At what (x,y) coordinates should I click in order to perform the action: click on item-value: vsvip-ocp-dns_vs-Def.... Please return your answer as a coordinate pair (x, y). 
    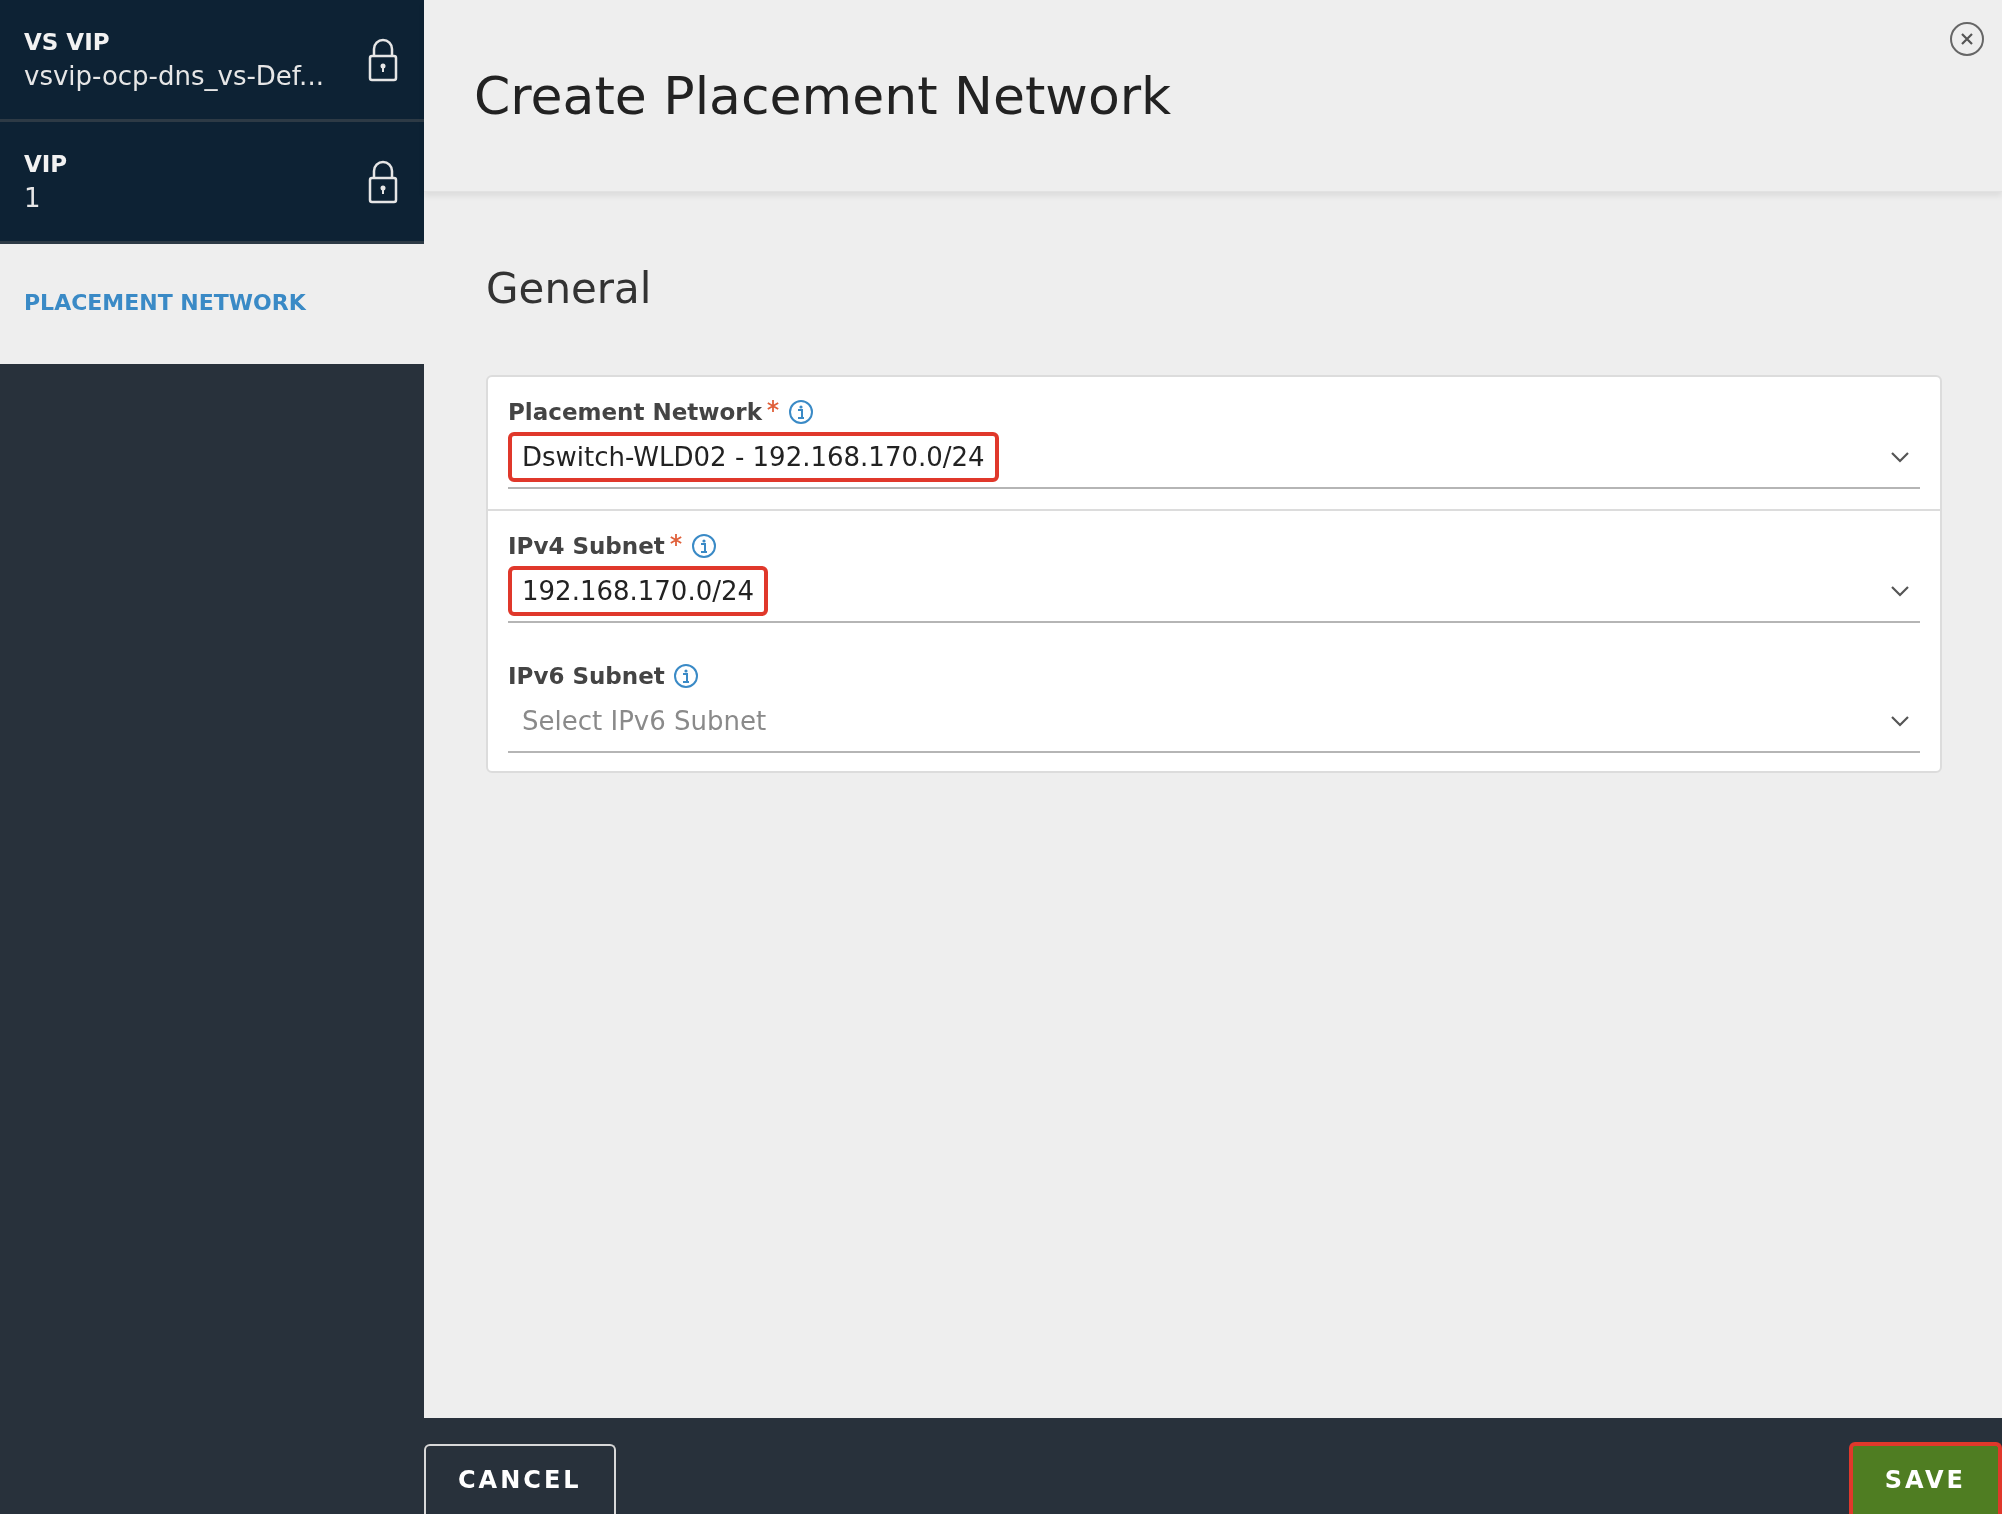
    Looking at the image, I should click on (174, 75).